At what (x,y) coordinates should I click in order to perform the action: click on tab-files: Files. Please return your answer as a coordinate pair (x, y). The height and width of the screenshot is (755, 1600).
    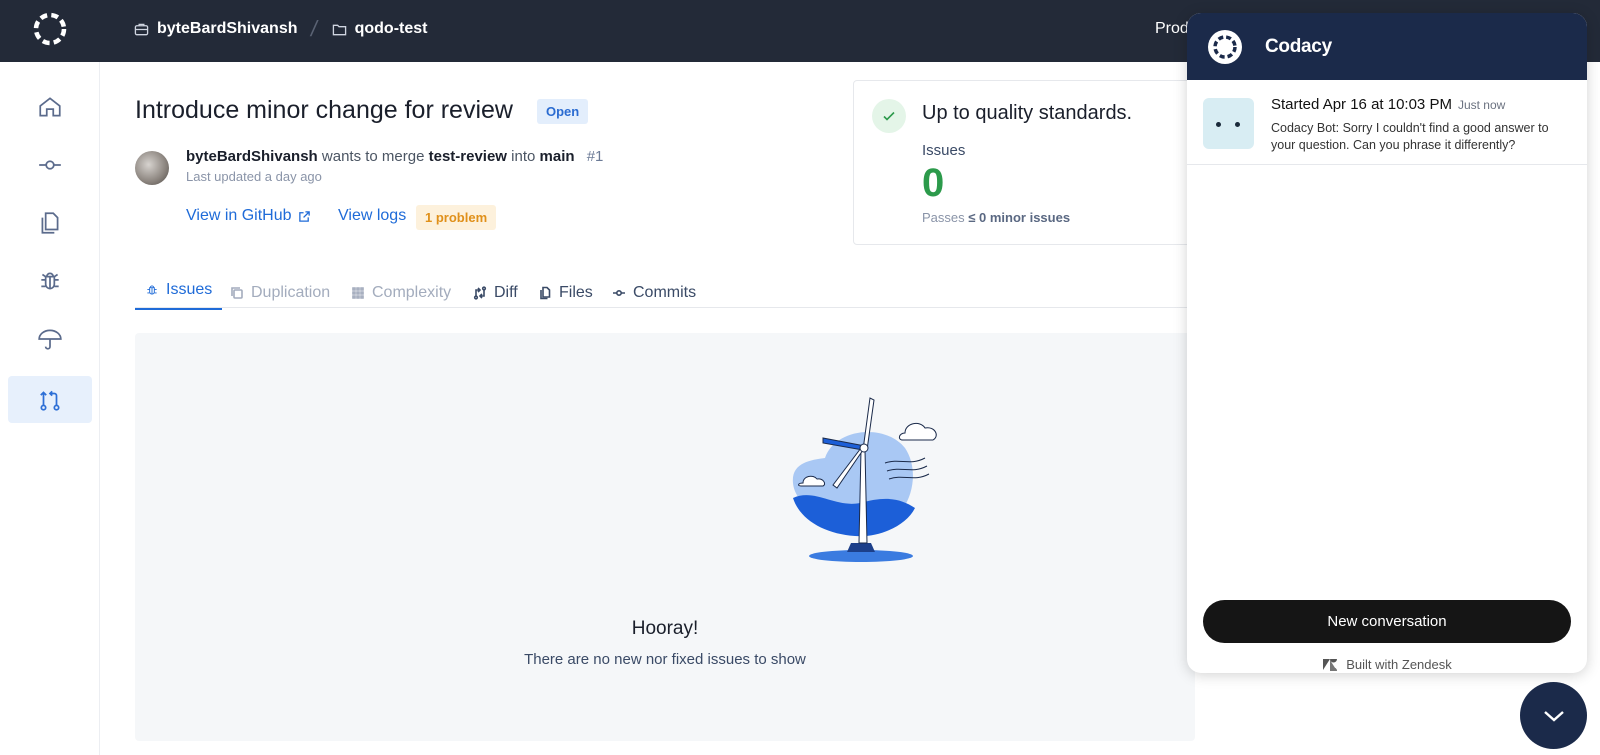
    Looking at the image, I should click on (565, 293).